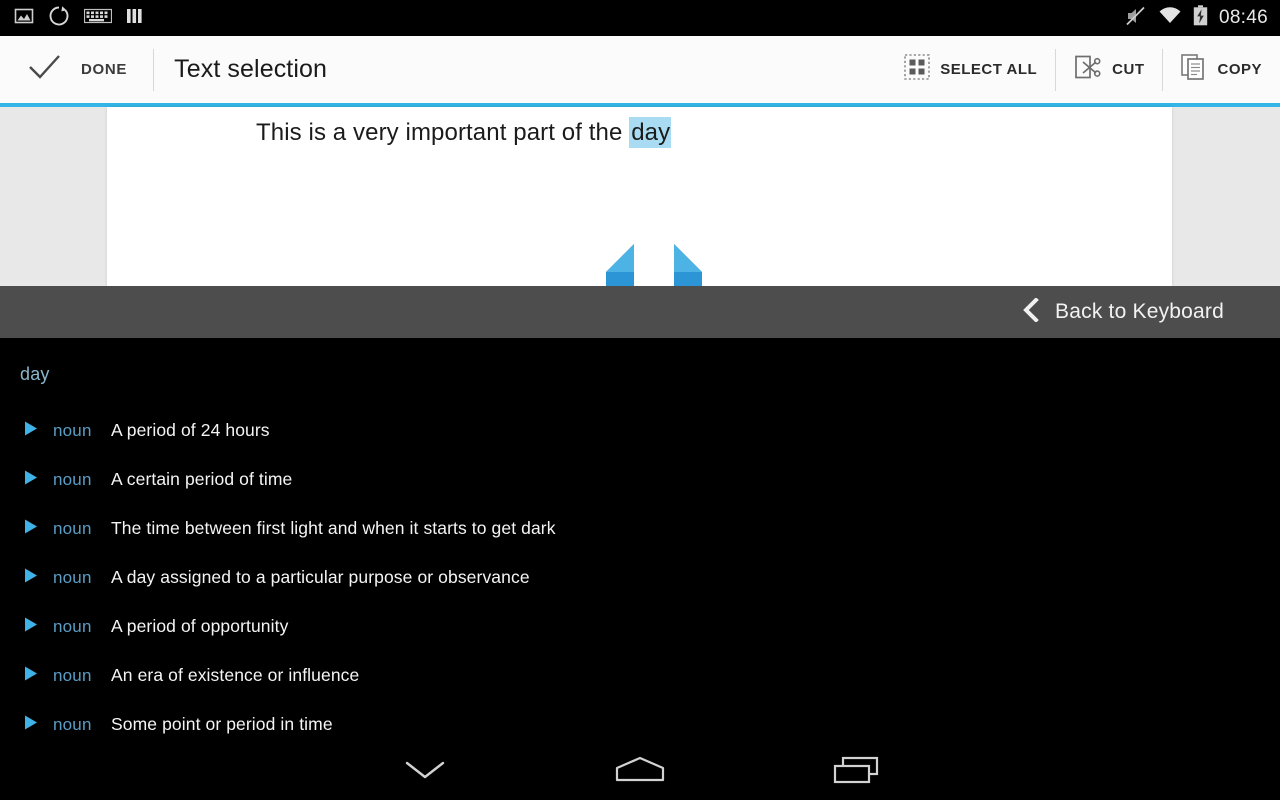 This screenshot has width=1280, height=800. Describe the element at coordinates (76, 69) in the screenshot. I see `done-button: DONE` at that location.